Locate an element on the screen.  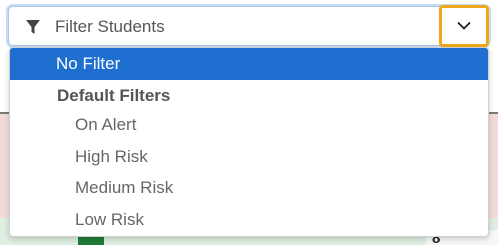
chevron-down-icon is located at coordinates (464, 26).